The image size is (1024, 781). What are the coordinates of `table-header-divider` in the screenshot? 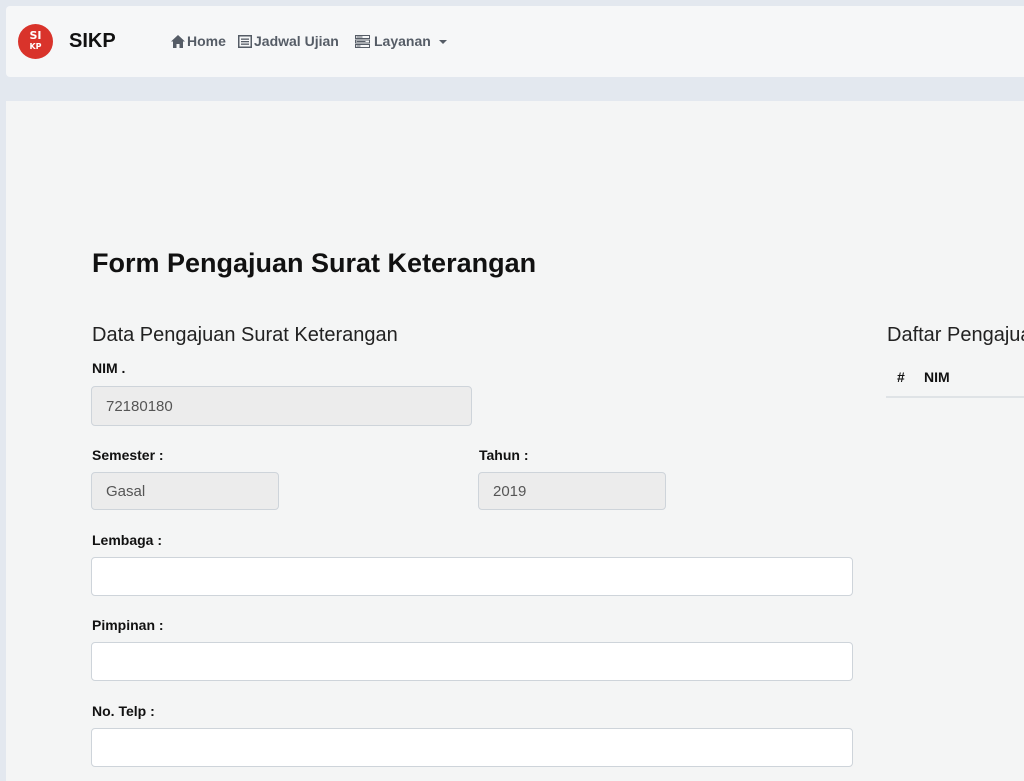 It's located at (955, 397).